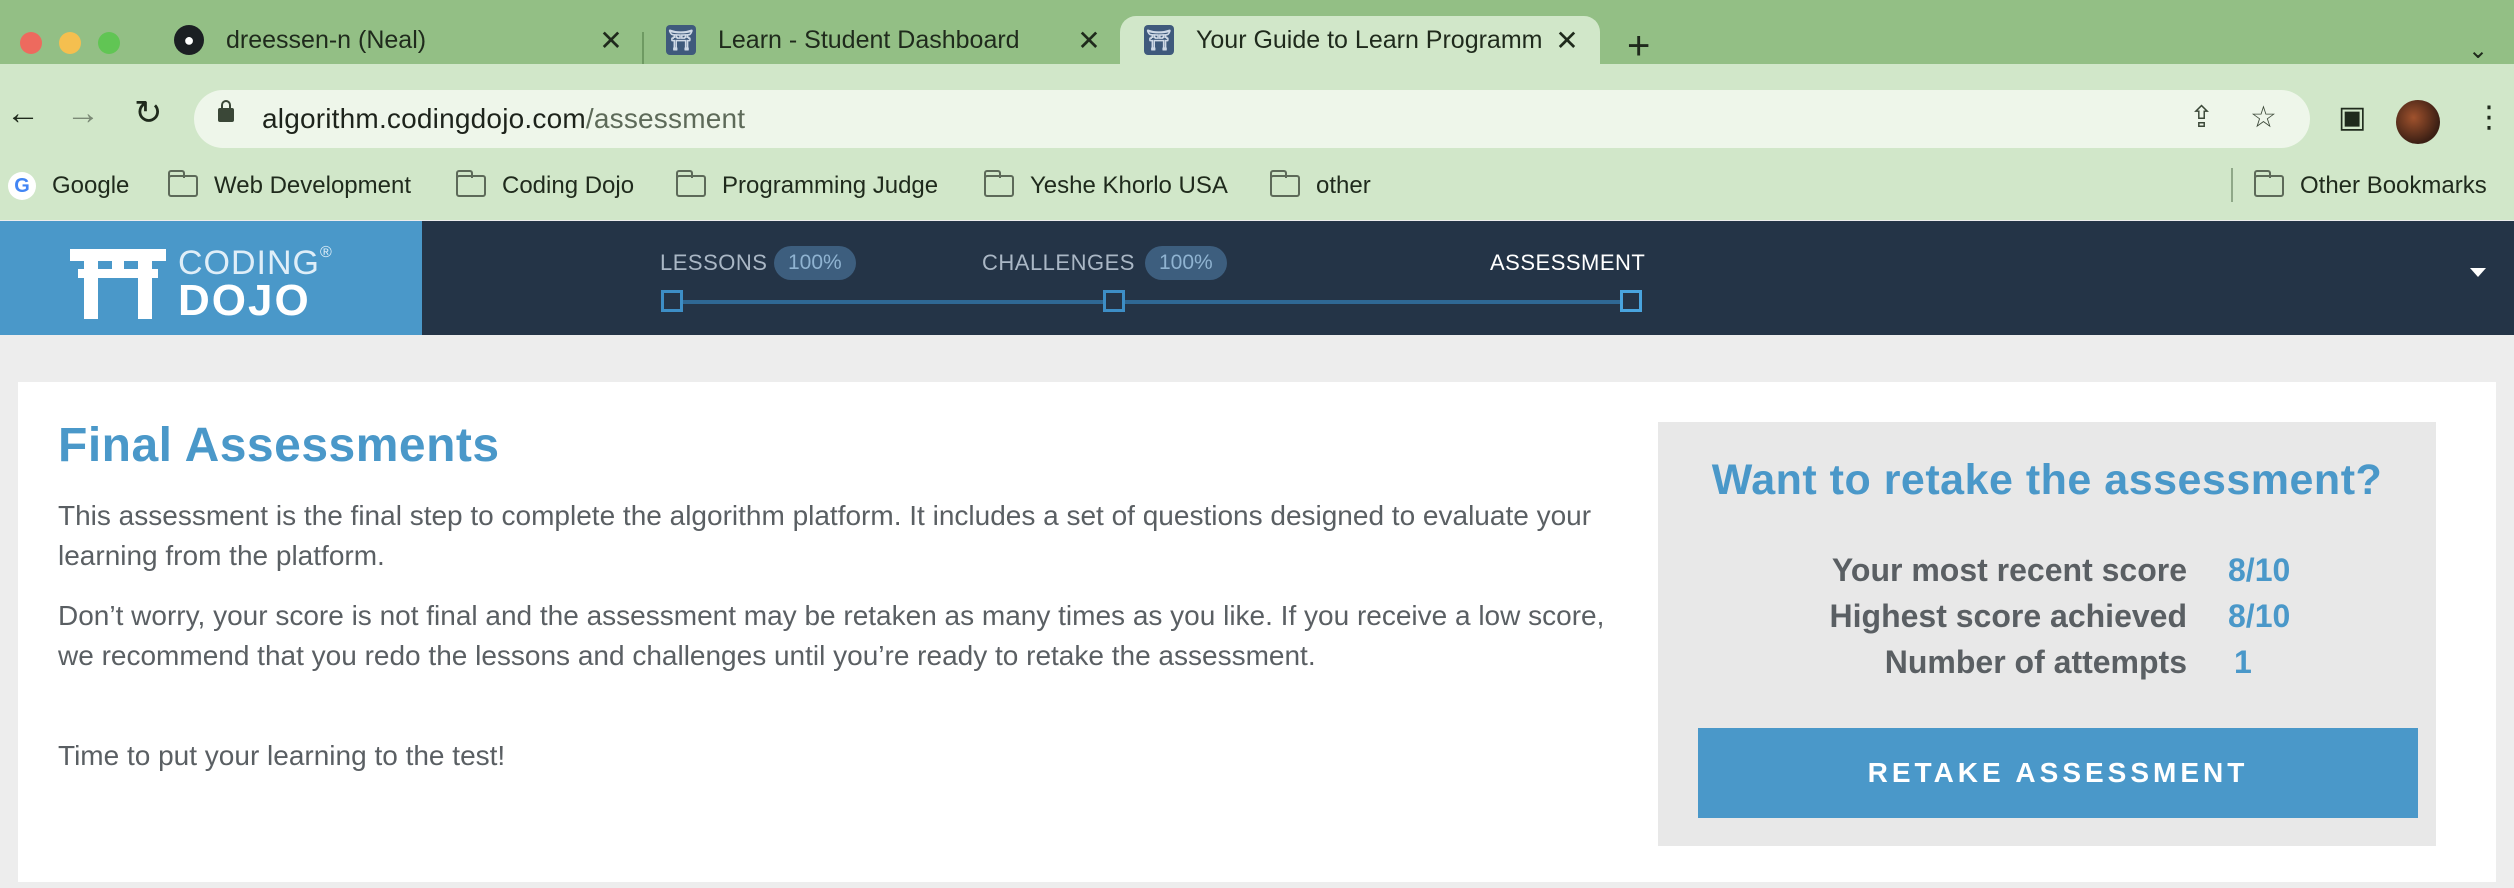 The height and width of the screenshot is (888, 2514). Describe the element at coordinates (2047, 480) in the screenshot. I see `retake-panel-title: Want to retake the assessment?` at that location.